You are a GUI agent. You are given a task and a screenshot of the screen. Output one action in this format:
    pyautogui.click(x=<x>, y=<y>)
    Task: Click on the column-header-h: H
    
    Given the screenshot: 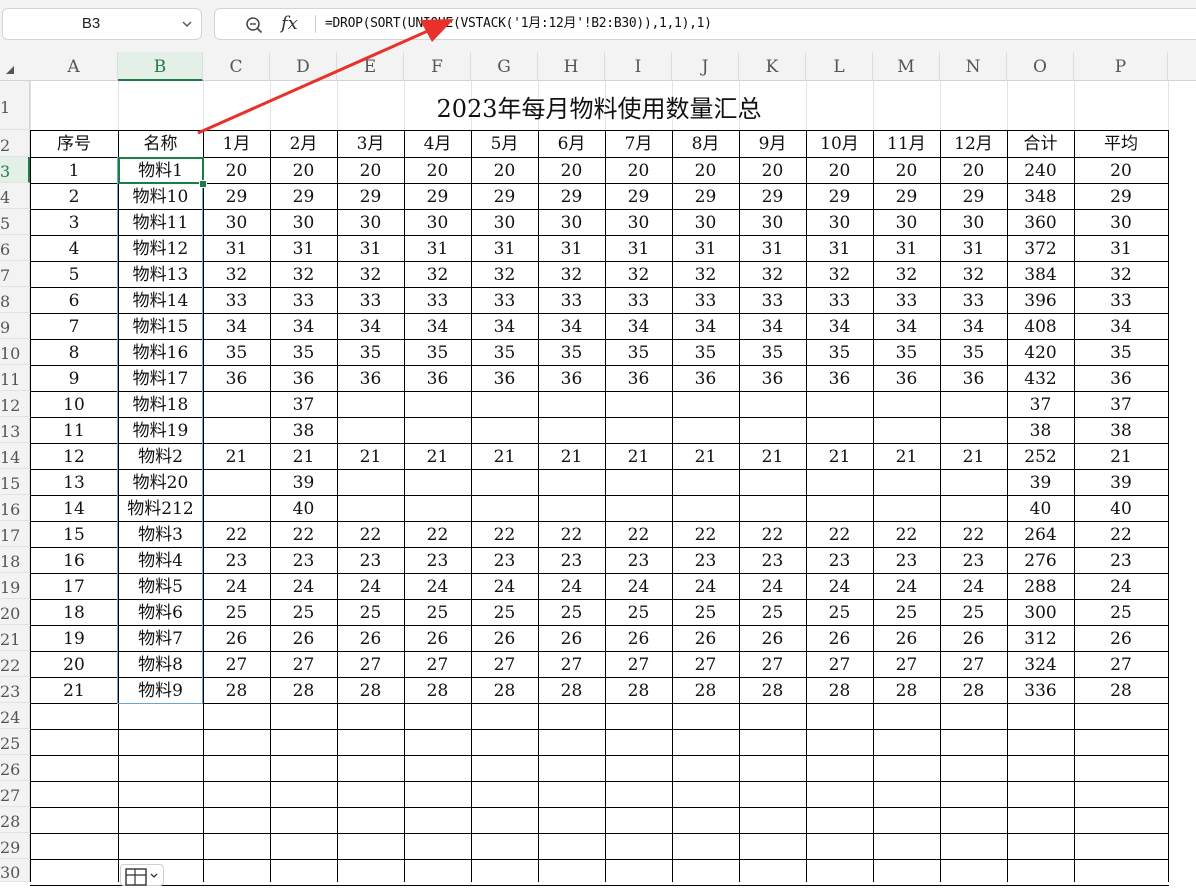 What is the action you would take?
    pyautogui.click(x=571, y=66)
    